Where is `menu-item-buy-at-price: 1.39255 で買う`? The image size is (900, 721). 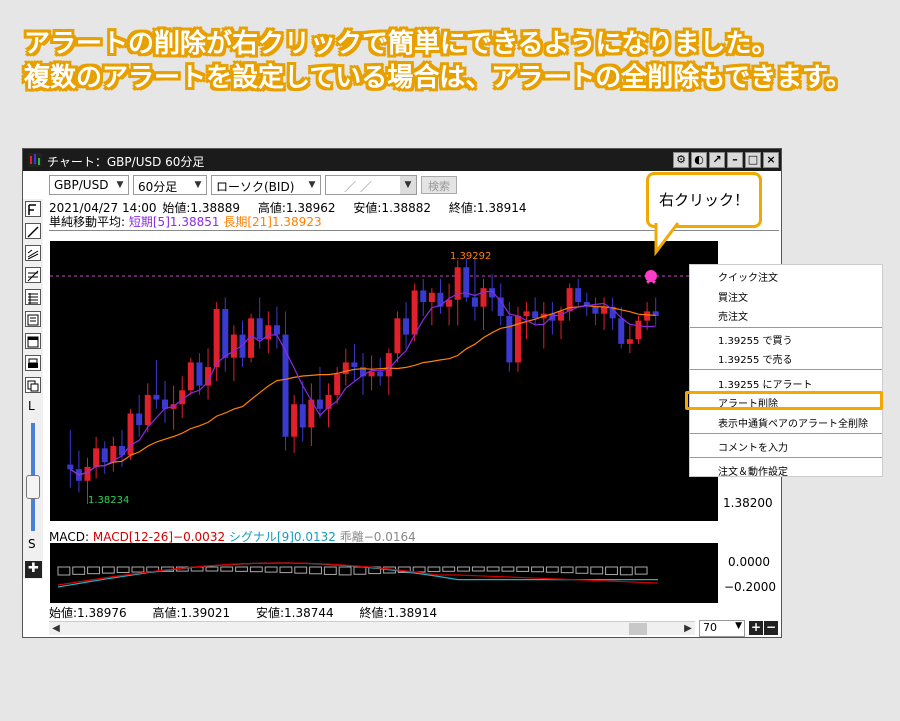 menu-item-buy-at-price: 1.39255 で買う is located at coordinates (755, 339).